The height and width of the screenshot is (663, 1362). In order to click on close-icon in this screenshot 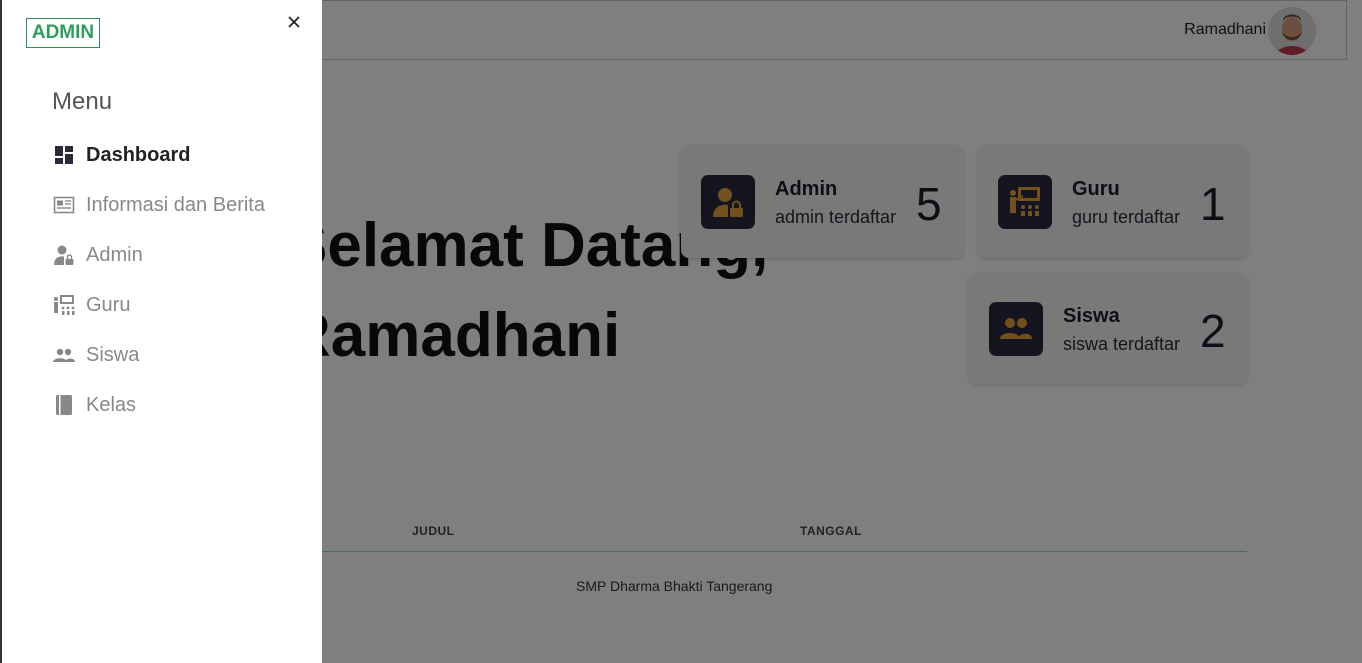, I will do `click(294, 22)`.